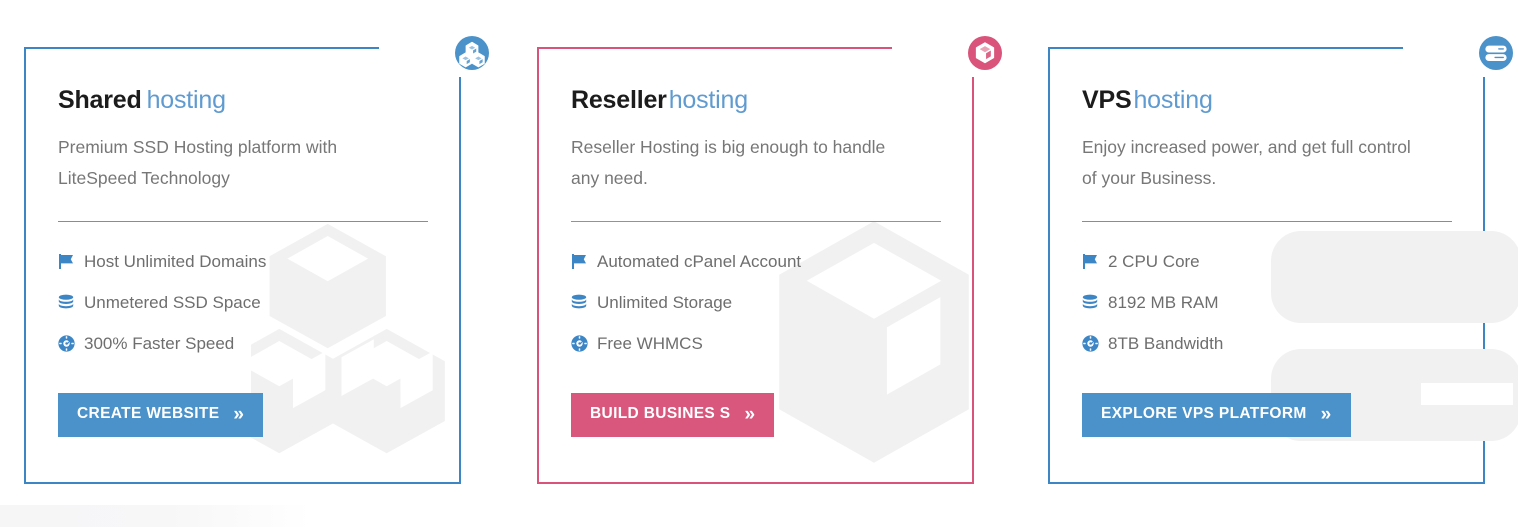 Image resolution: width=1518 pixels, height=527 pixels. I want to click on feature-item: 8192 MB RAM, so click(1266, 303).